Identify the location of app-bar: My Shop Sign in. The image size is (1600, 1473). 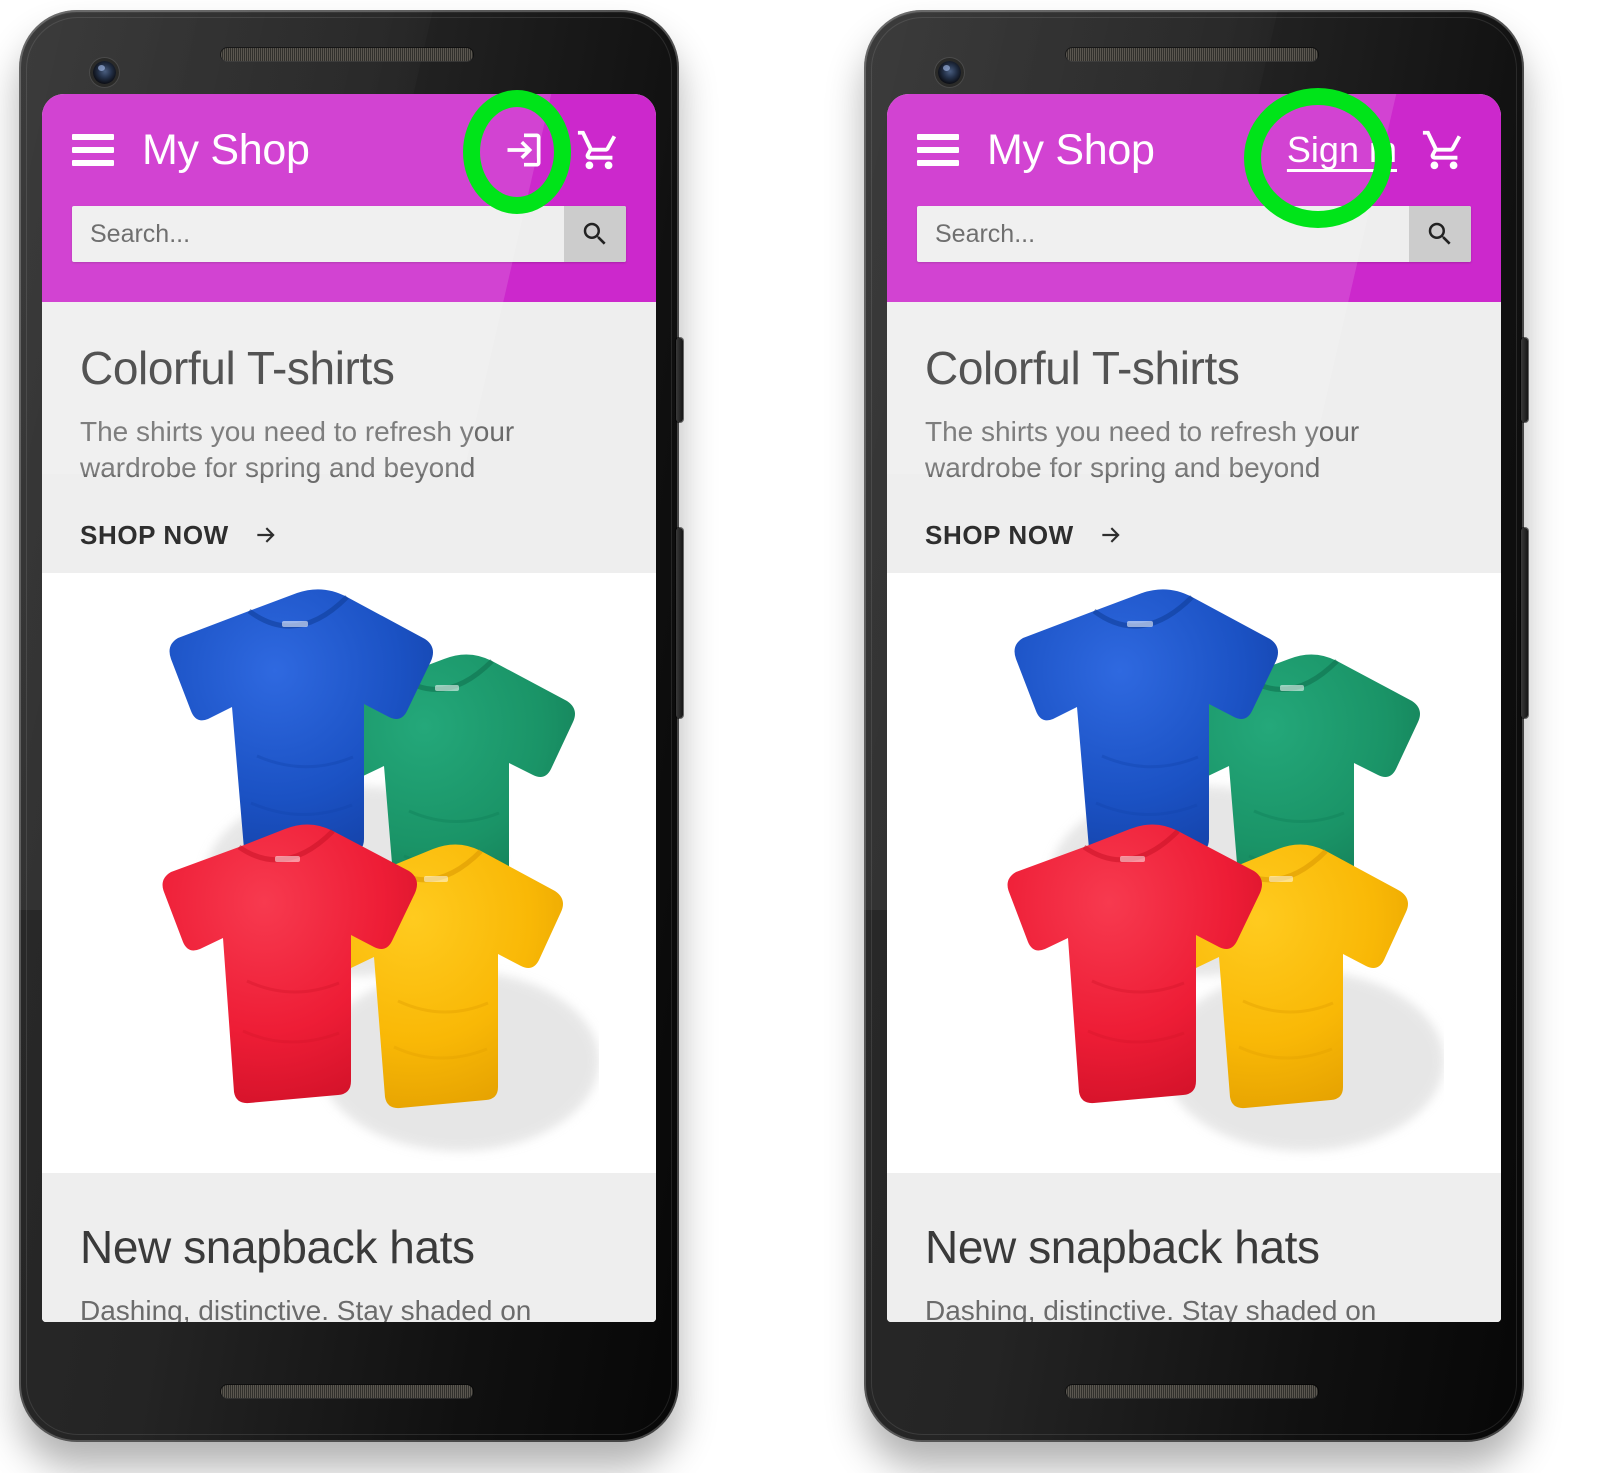
(1194, 198).